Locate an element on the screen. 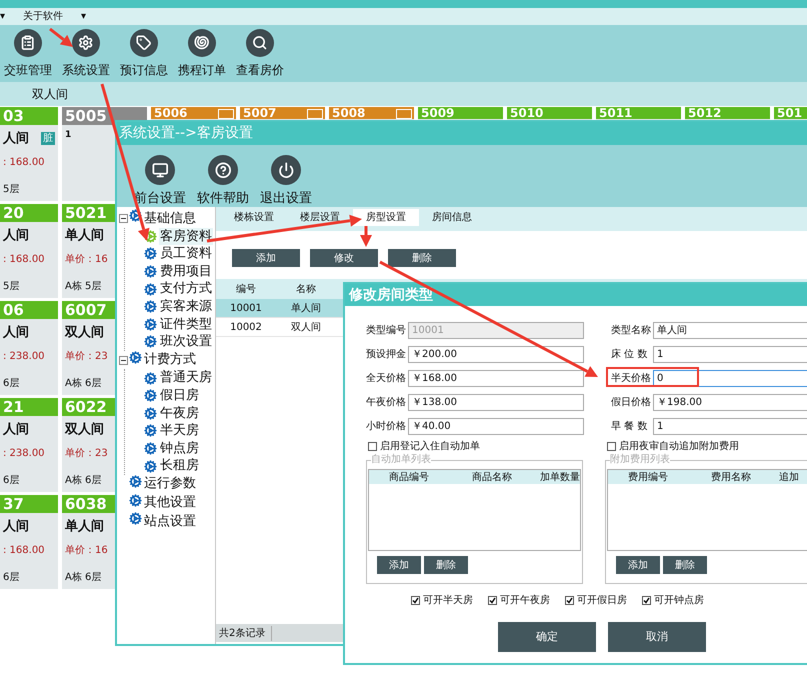 The height and width of the screenshot is (679, 807). clipboard-icon is located at coordinates (28, 43).